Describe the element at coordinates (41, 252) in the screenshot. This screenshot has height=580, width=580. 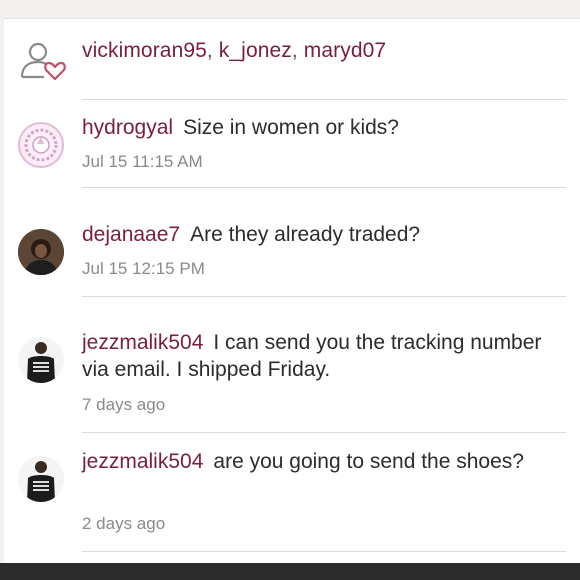
I see `person-avatar` at that location.